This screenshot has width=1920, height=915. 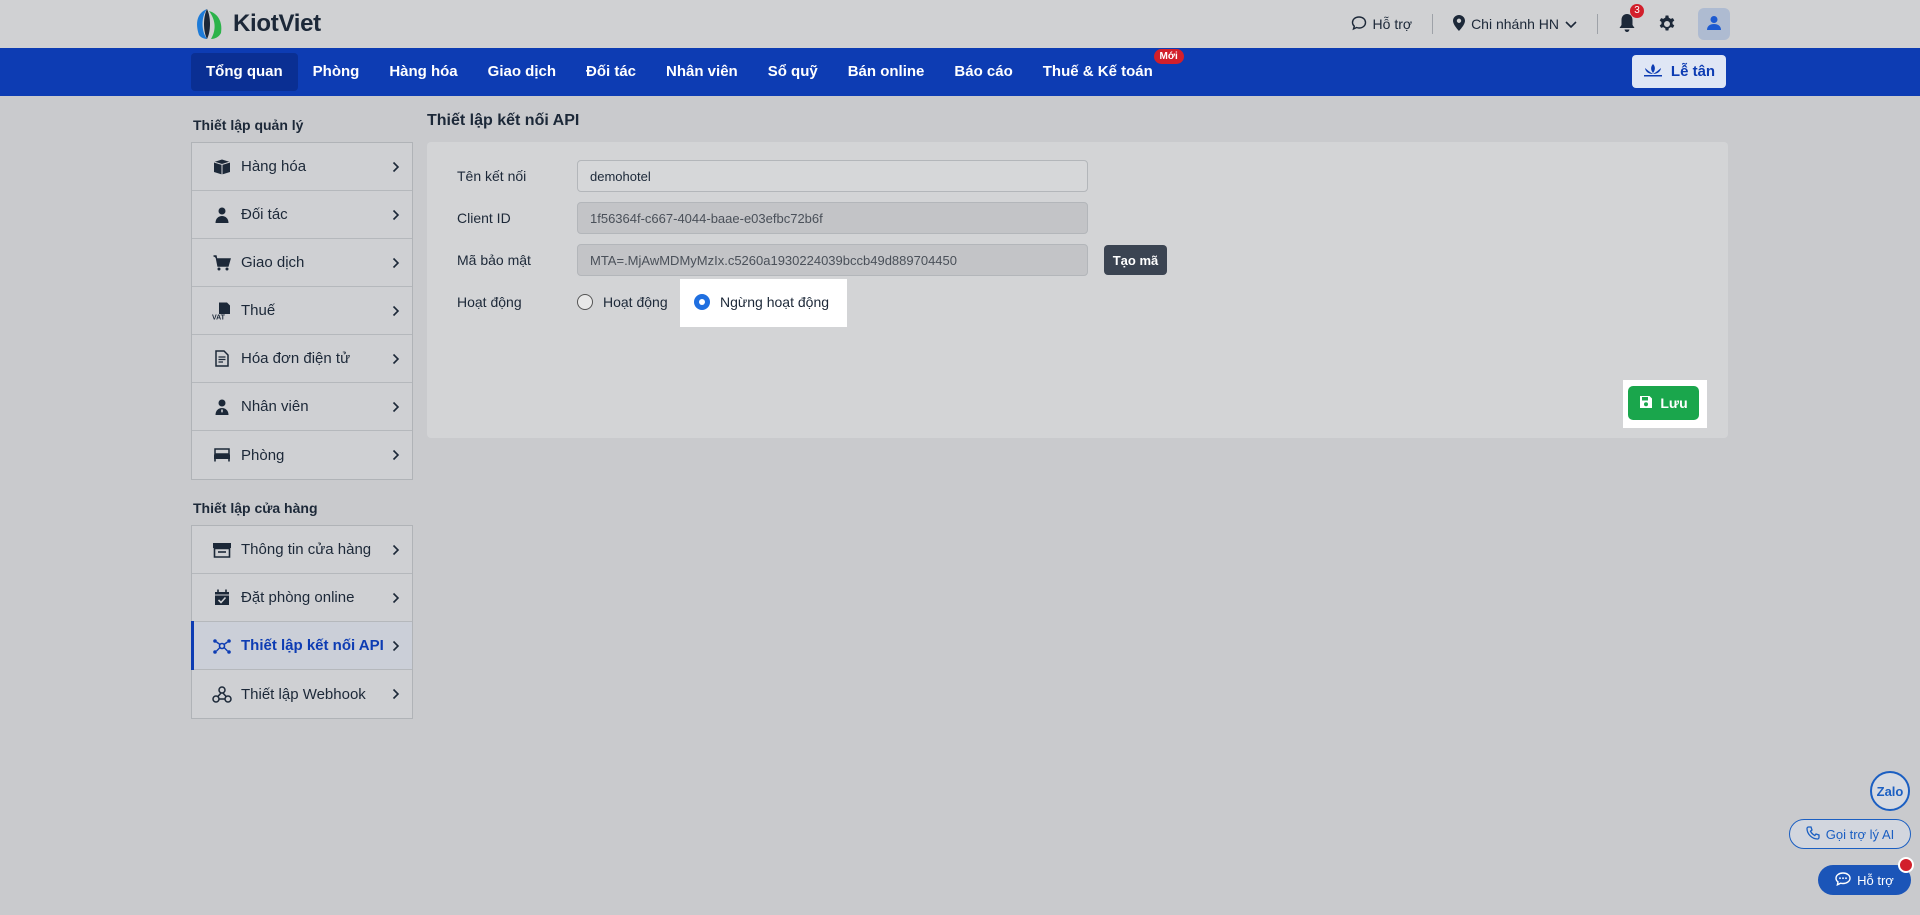 What do you see at coordinates (503, 120) in the screenshot?
I see `page-title: Thiết lập kết nối API` at bounding box center [503, 120].